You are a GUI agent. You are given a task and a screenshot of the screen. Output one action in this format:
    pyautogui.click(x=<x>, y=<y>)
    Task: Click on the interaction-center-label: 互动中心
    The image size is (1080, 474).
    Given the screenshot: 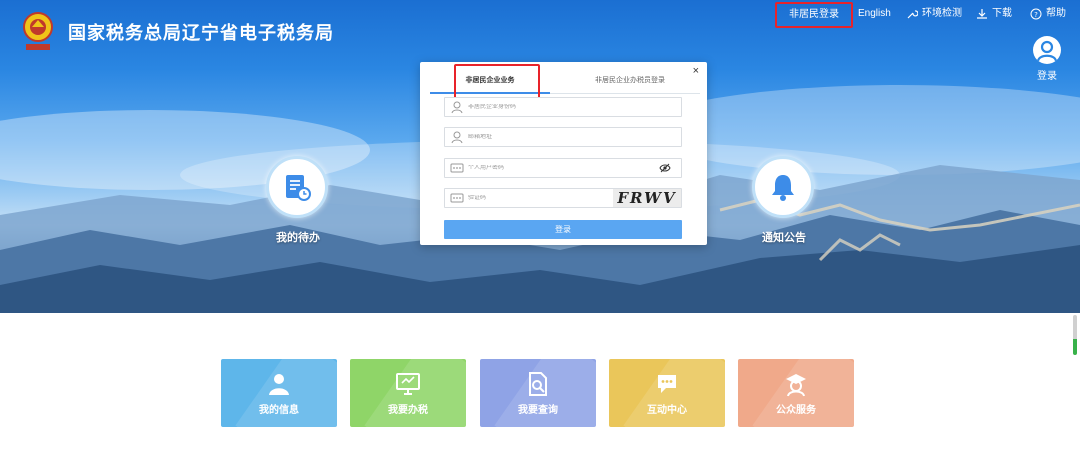 What is the action you would take?
    pyautogui.click(x=667, y=410)
    